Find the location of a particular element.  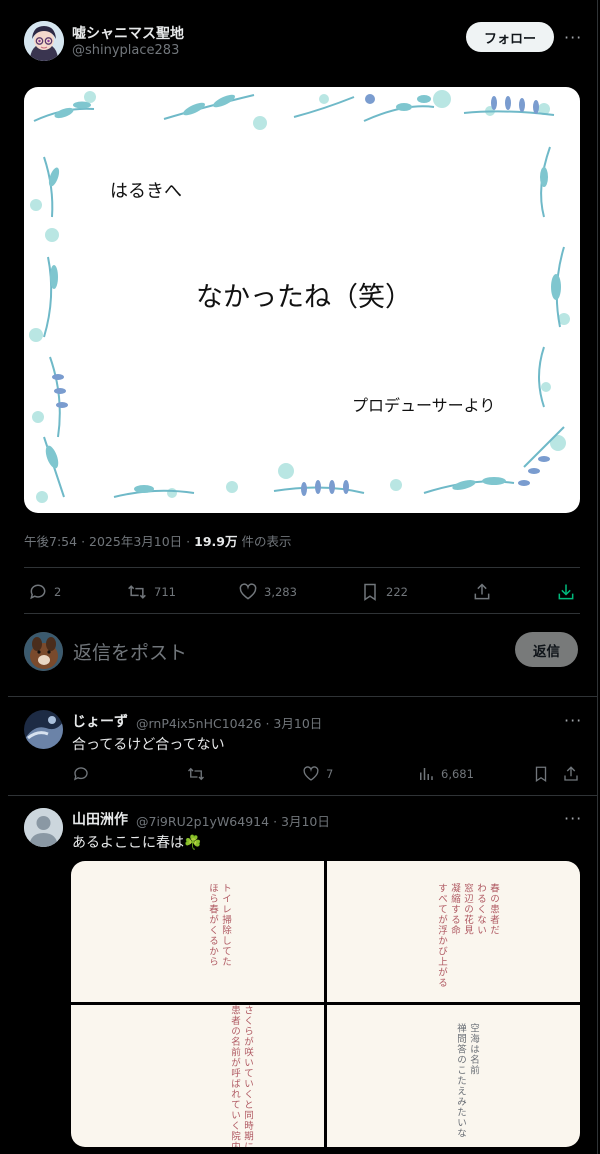

repost-count: 711 is located at coordinates (165, 592).